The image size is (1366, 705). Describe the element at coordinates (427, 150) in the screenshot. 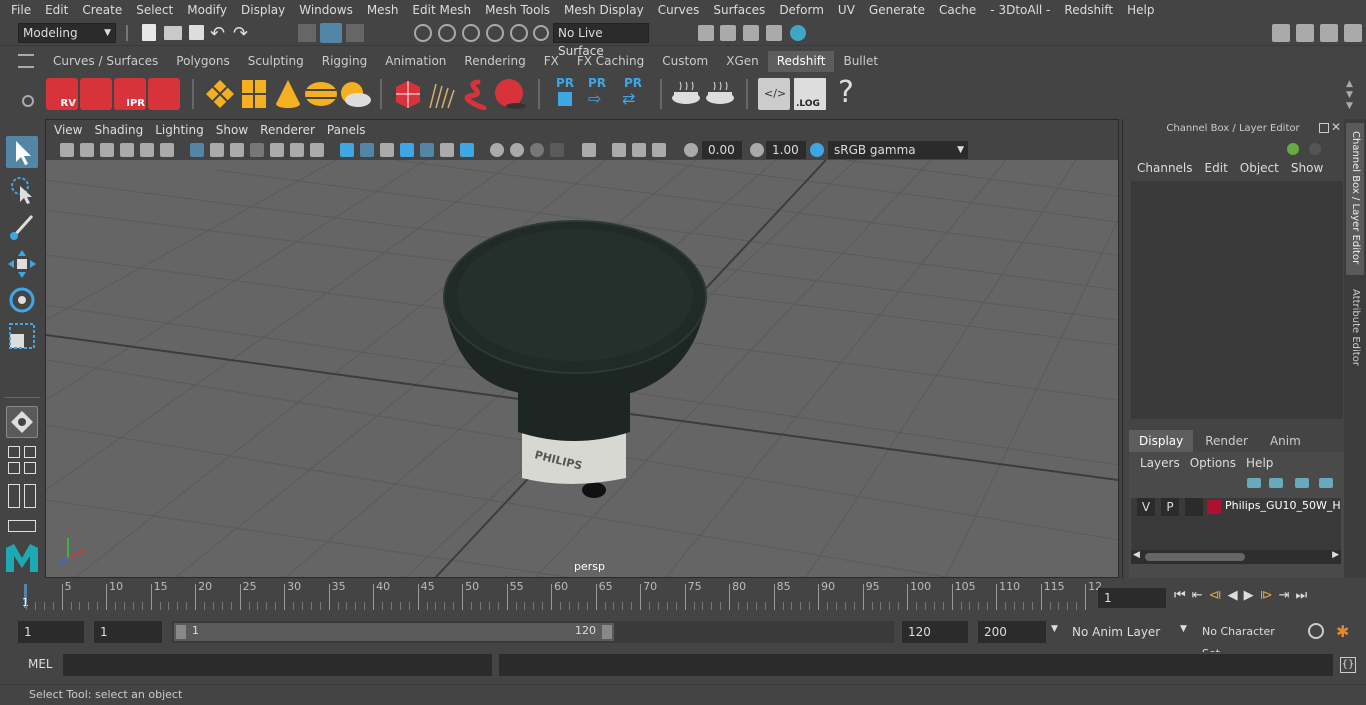

I see `use-lights-icon` at that location.